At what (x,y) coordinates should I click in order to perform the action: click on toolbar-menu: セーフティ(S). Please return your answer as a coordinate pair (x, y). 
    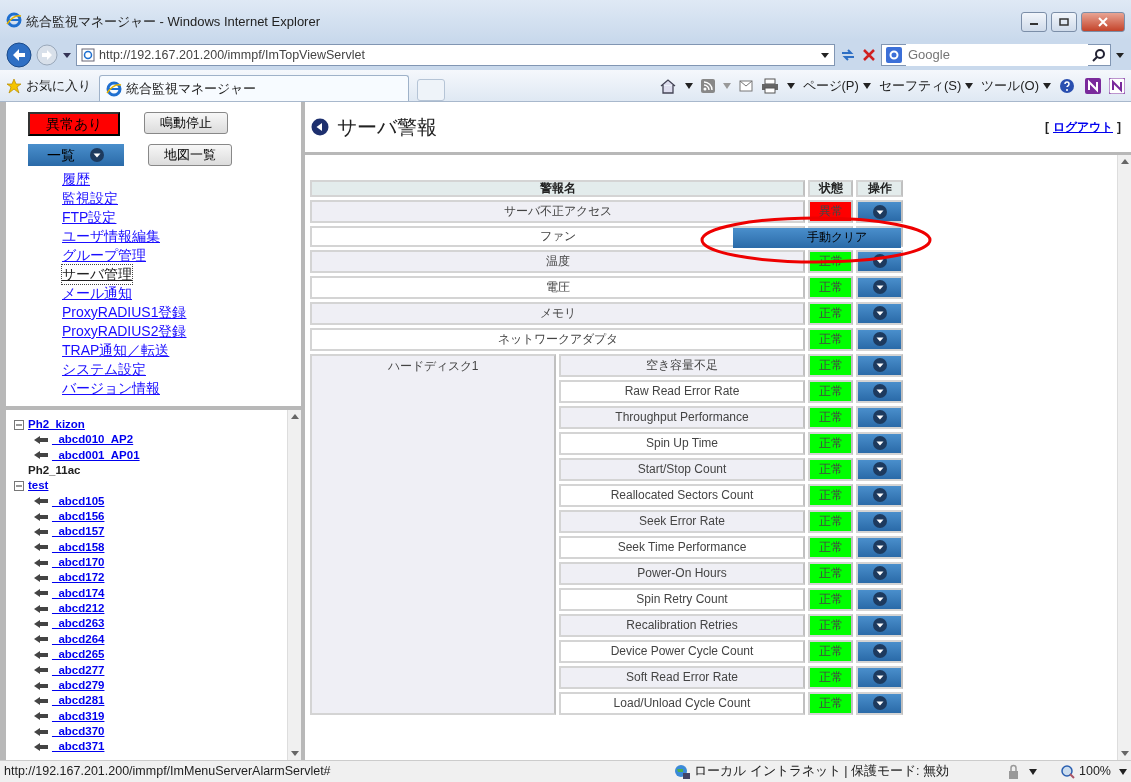
    Looking at the image, I should click on (926, 85).